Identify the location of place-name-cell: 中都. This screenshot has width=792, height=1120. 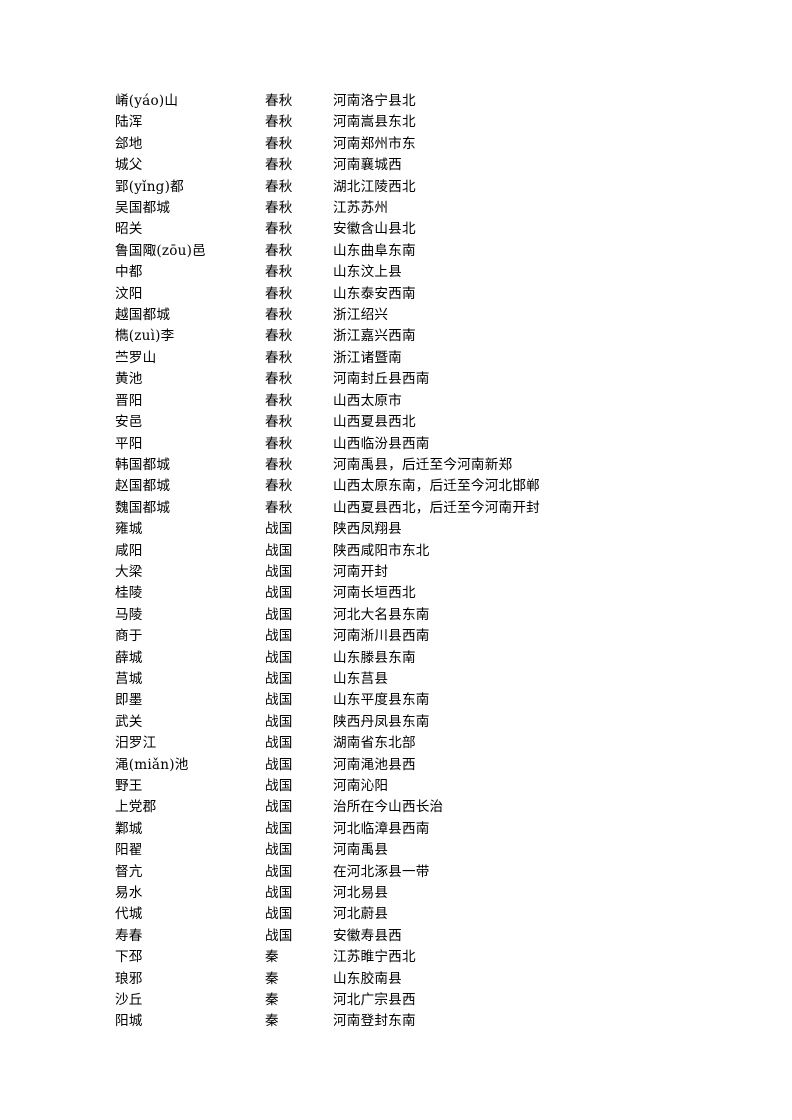
(129, 272).